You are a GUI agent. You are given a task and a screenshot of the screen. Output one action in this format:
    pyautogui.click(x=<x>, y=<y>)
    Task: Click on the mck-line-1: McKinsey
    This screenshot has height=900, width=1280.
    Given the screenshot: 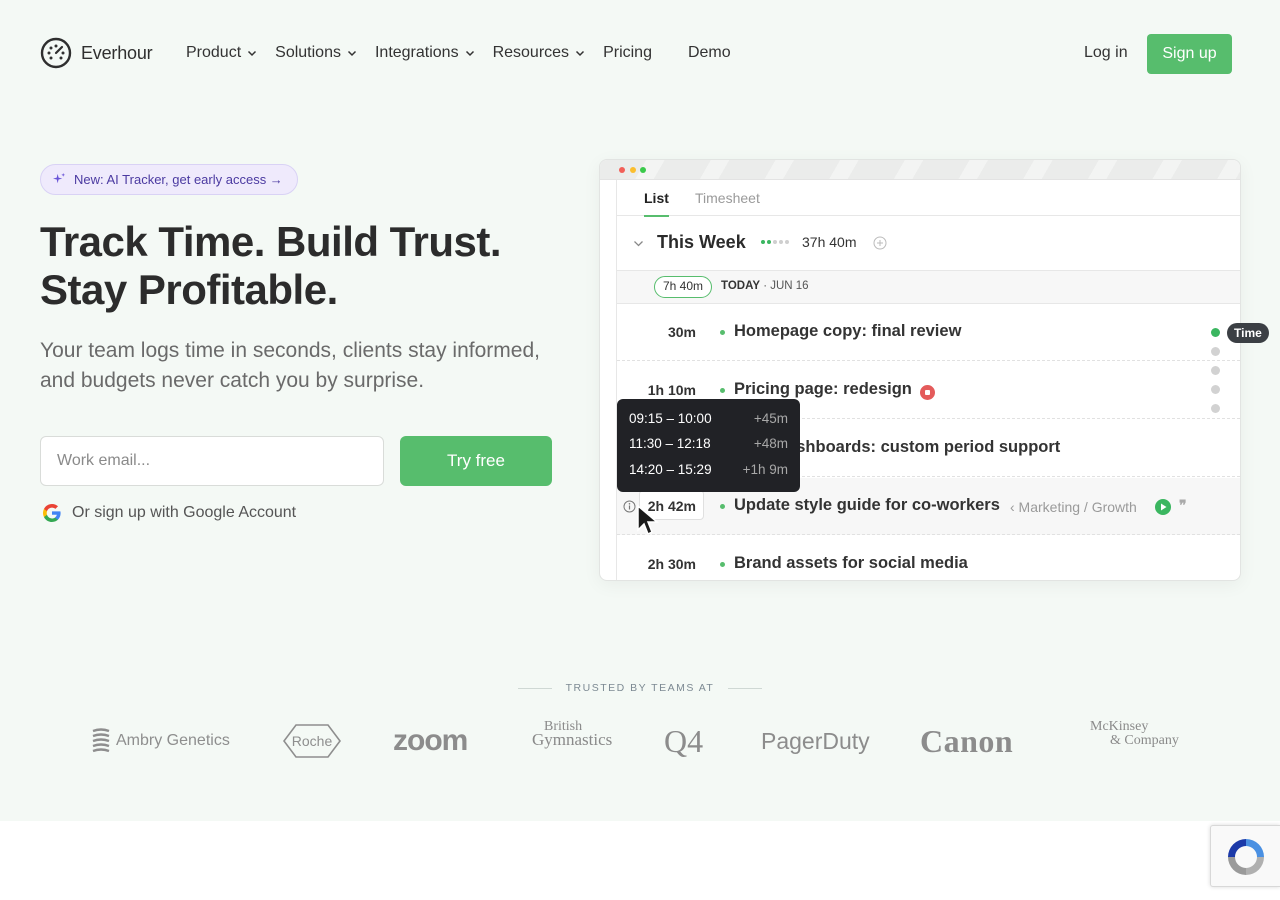 What is the action you would take?
    pyautogui.click(x=1119, y=726)
    